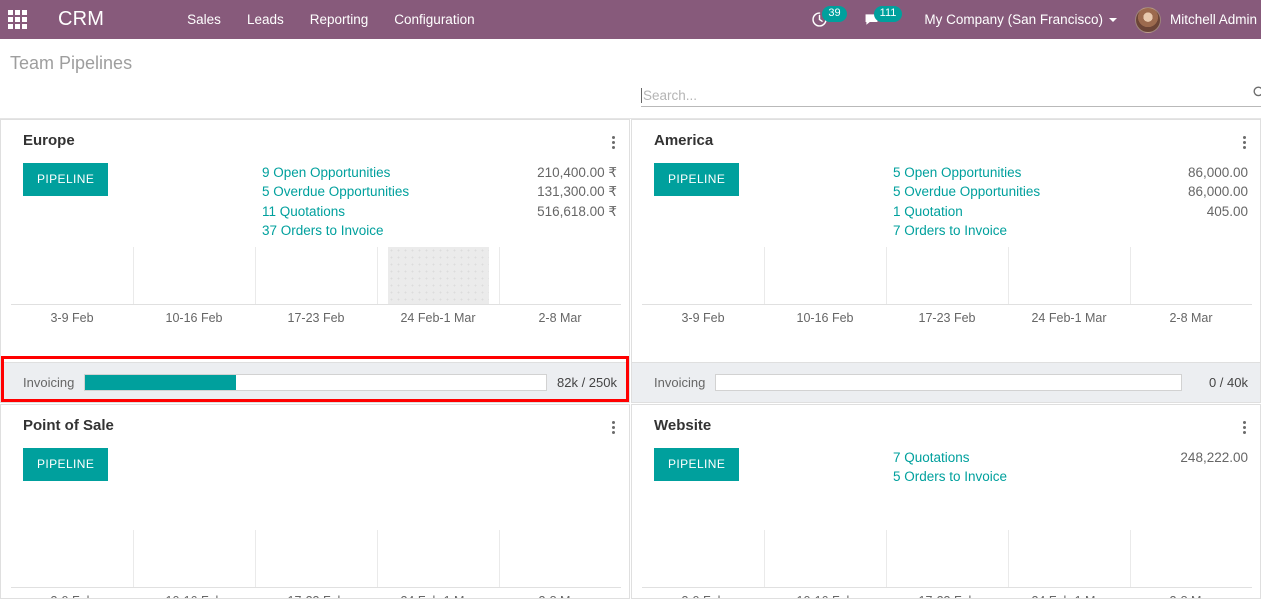  Describe the element at coordinates (303, 211) in the screenshot. I see `stat-label: 11 Quotations` at that location.